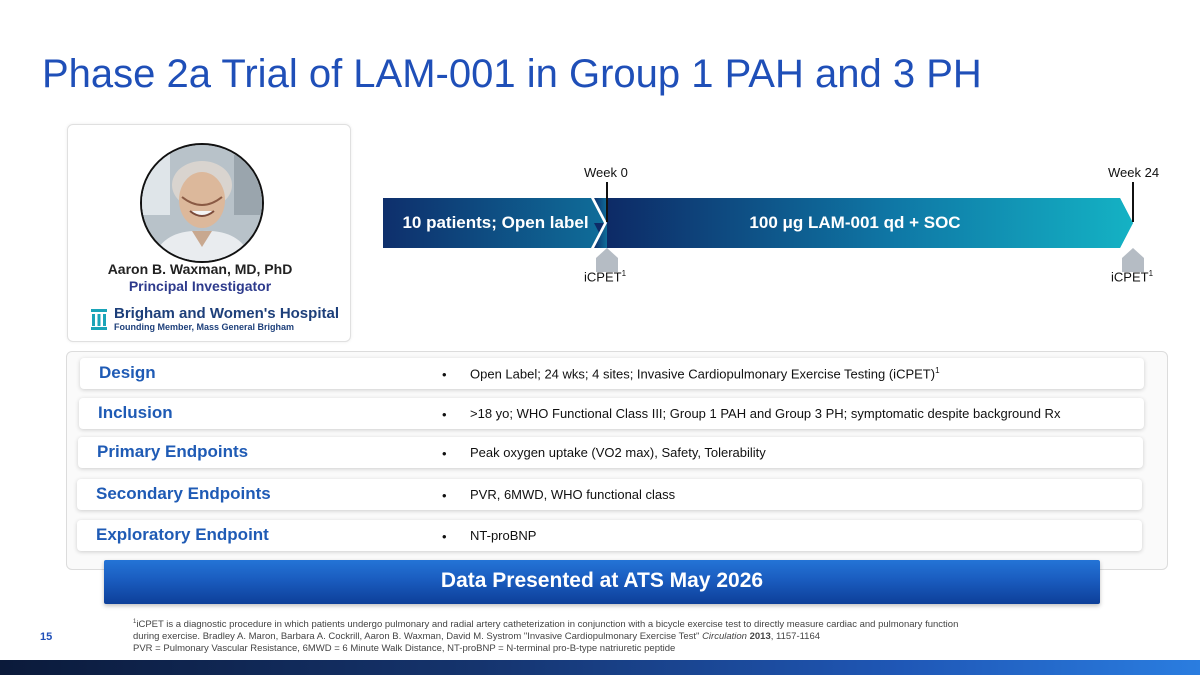  I want to click on portrait-illustration, so click(202, 203).